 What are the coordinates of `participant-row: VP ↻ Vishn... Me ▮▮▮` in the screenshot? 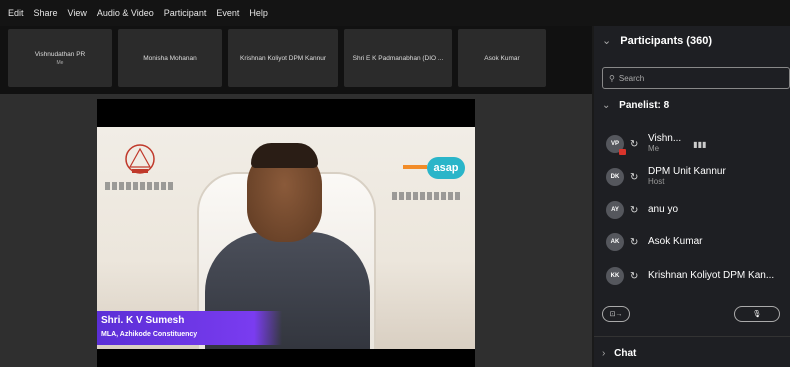 It's located at (698, 144).